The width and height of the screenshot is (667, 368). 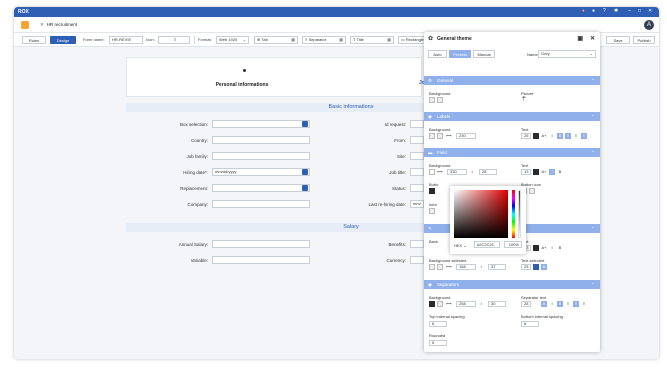 What do you see at coordinates (593, 11) in the screenshot?
I see `mic-icon: ●` at bounding box center [593, 11].